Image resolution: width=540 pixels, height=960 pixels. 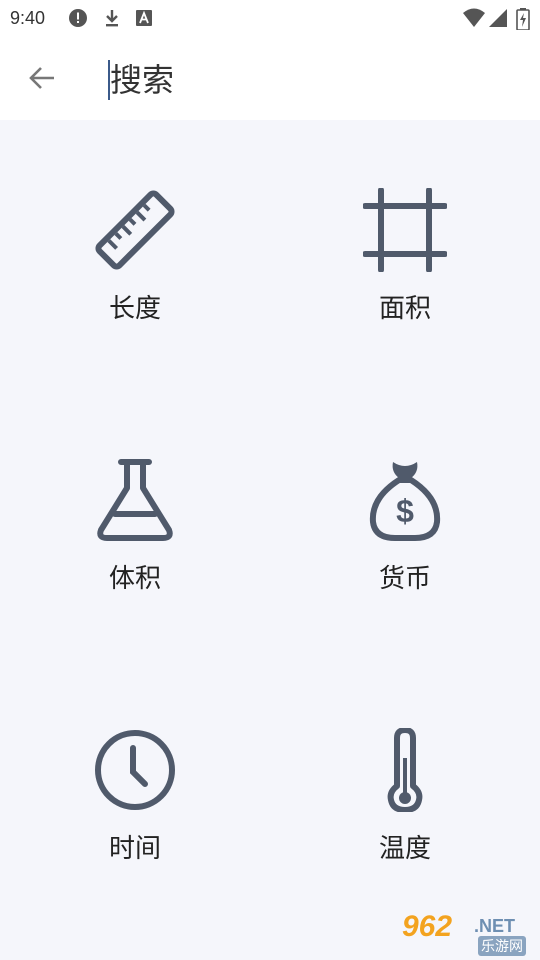 I want to click on signal-icon, so click(x=498, y=20).